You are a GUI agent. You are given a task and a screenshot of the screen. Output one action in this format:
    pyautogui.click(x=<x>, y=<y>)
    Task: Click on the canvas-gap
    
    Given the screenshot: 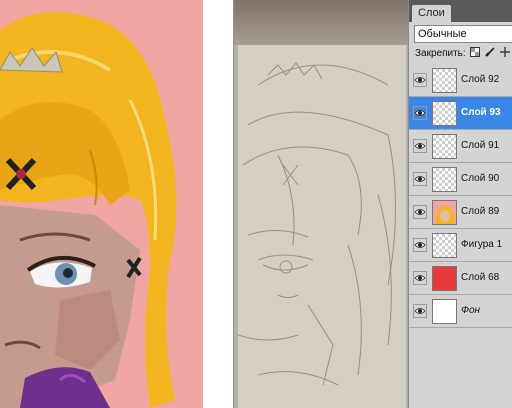 What is the action you would take?
    pyautogui.click(x=218, y=204)
    